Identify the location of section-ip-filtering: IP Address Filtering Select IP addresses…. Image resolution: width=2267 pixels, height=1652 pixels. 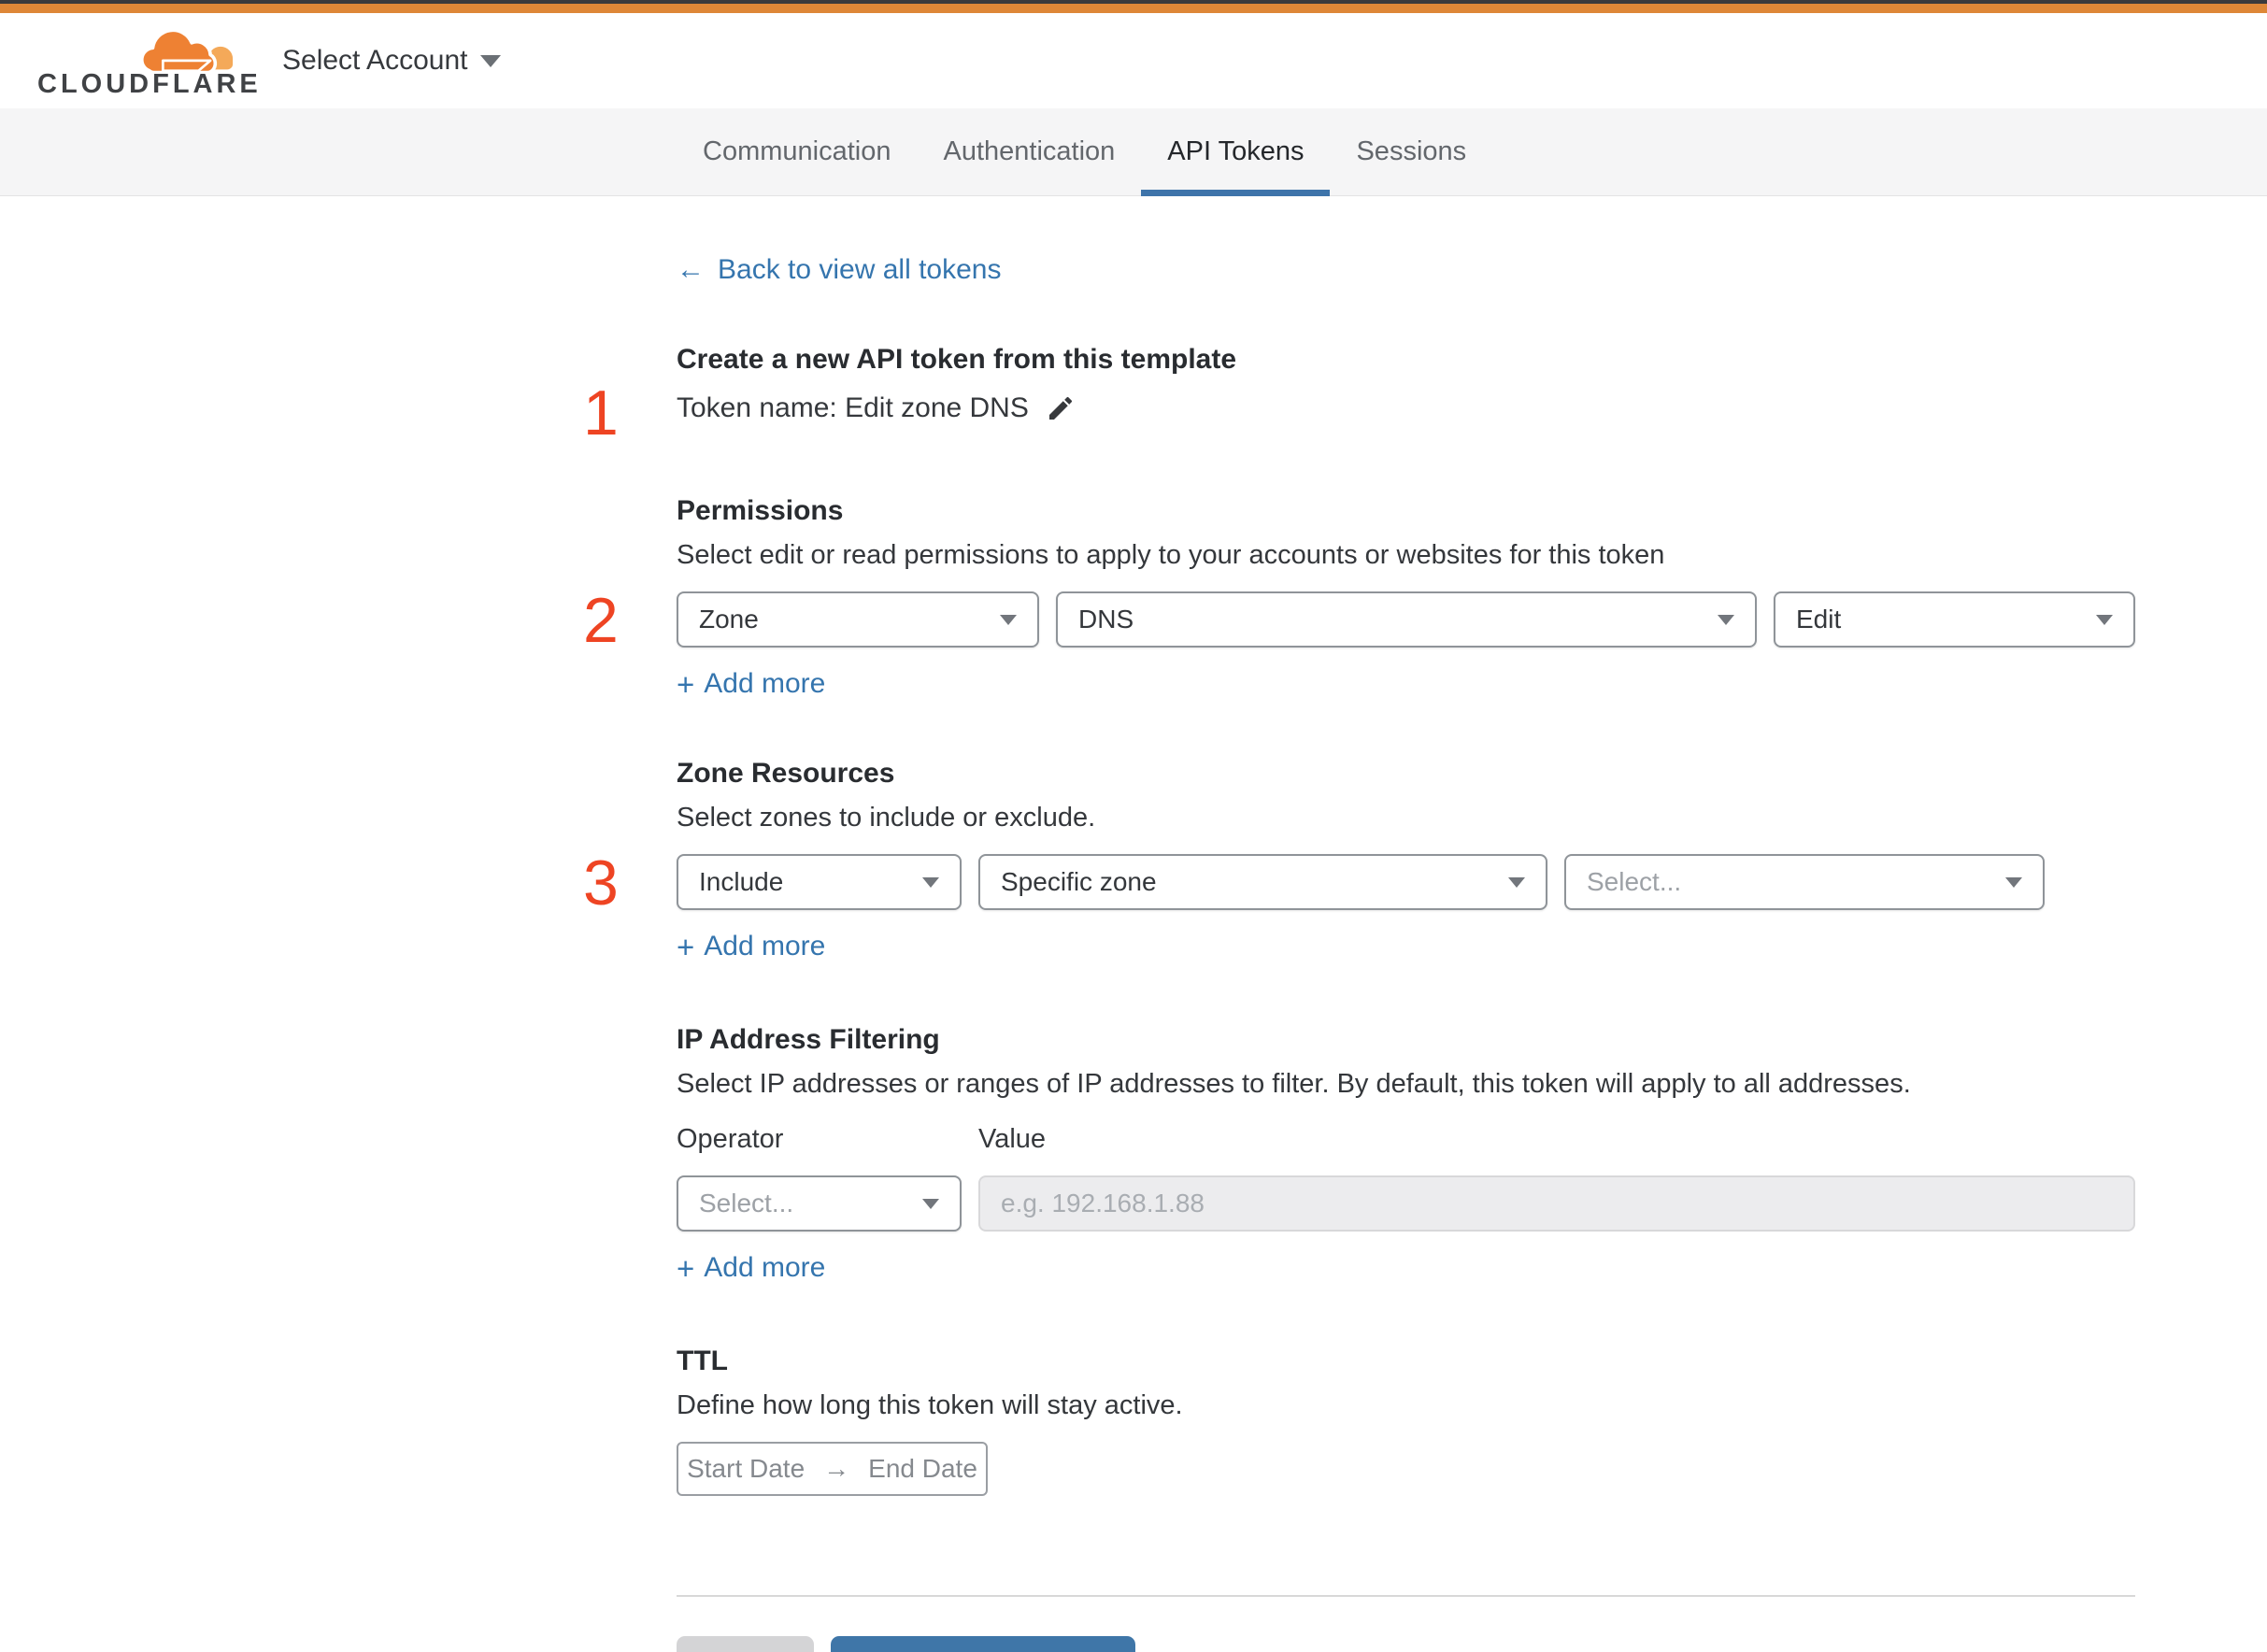
(1406, 1154).